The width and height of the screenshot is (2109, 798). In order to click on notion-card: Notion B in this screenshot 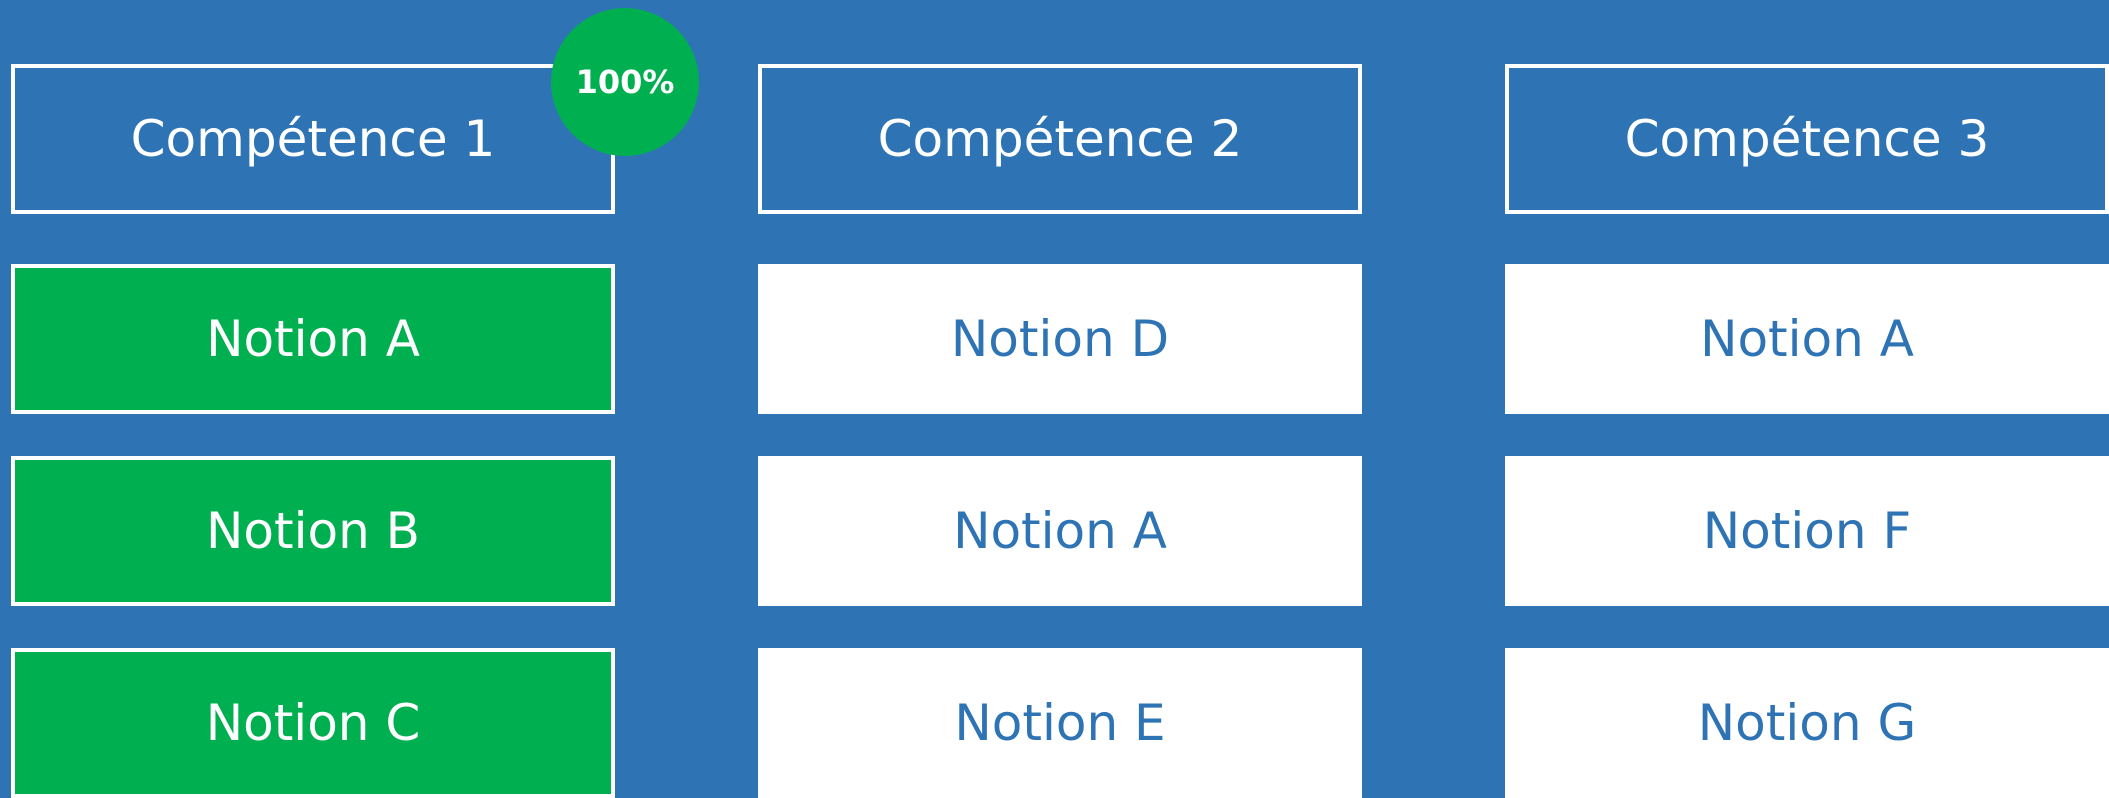, I will do `click(313, 531)`.